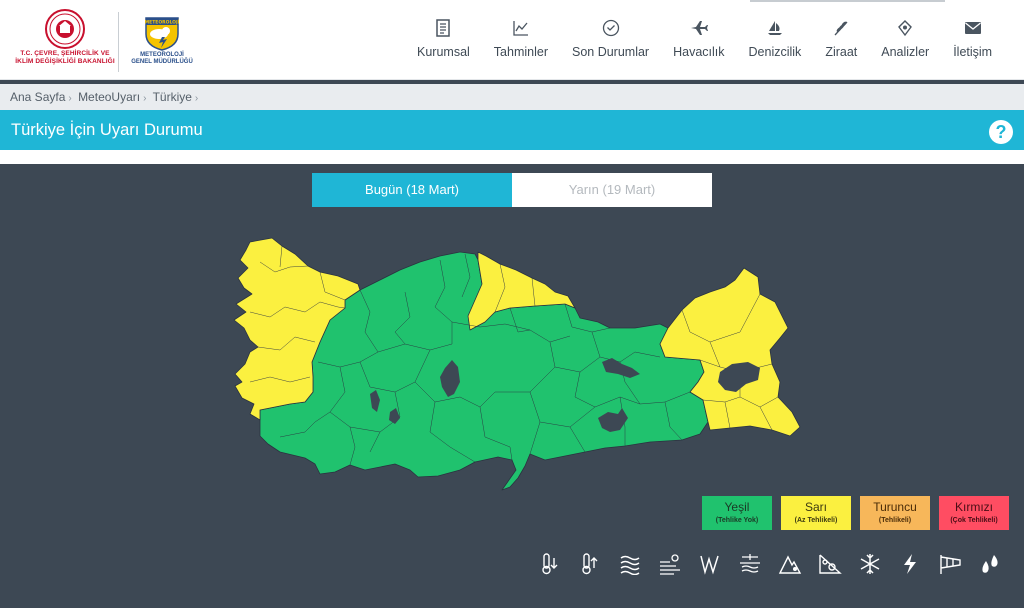 This screenshot has height=608, width=1024. Describe the element at coordinates (670, 564) in the screenshot. I see `dust-storm-icon` at that location.